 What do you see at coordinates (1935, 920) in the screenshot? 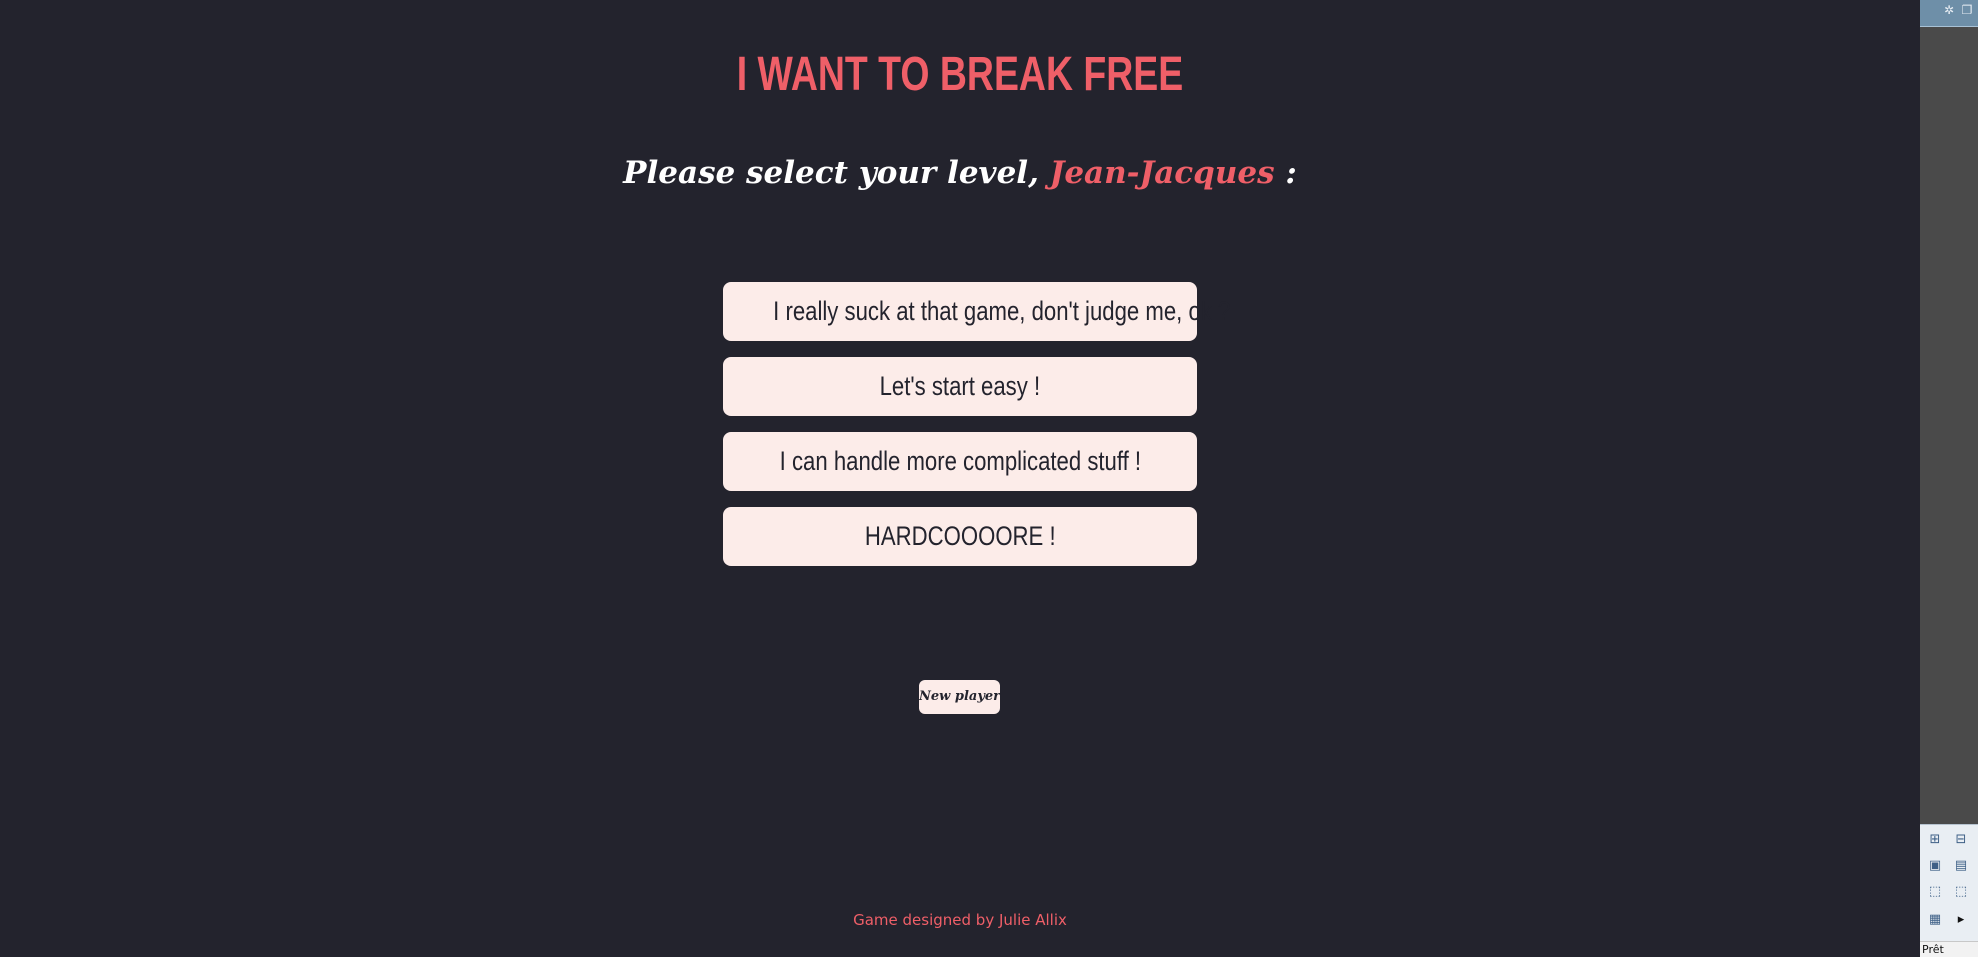
I see `tree-grid-icon: ▦` at bounding box center [1935, 920].